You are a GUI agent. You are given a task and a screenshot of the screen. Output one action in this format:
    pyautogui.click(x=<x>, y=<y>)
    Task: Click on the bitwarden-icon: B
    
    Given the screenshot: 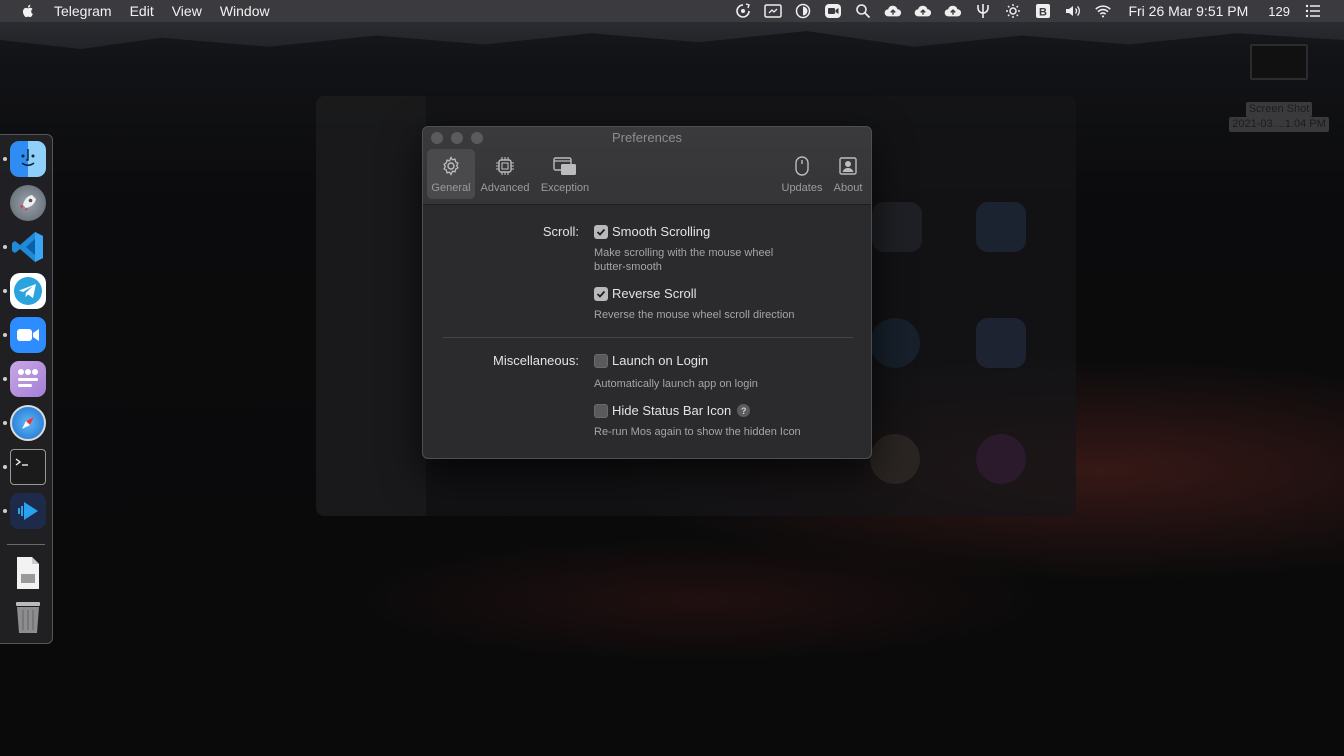 What is the action you would take?
    pyautogui.click(x=1043, y=11)
    